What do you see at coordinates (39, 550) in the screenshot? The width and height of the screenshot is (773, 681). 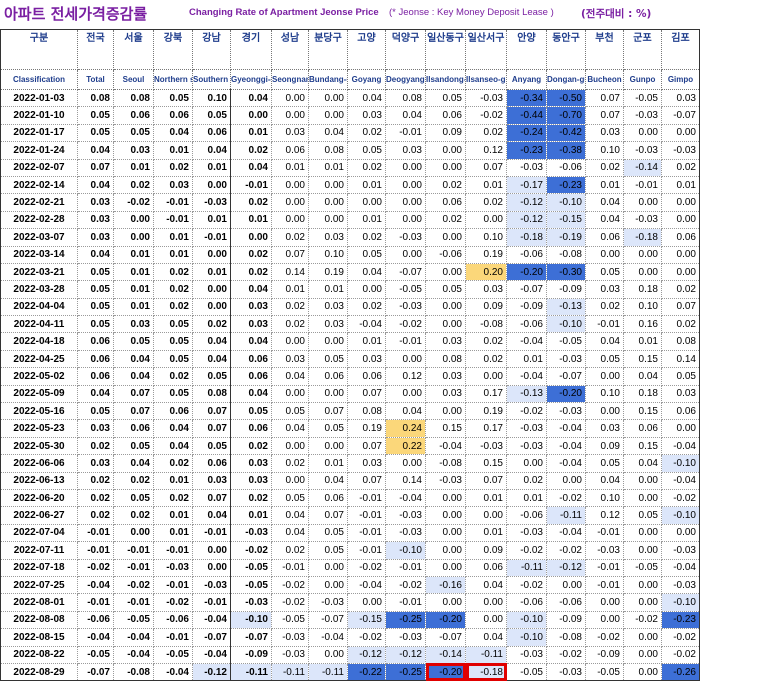 I see `date-cell: 2022-07-11` at bounding box center [39, 550].